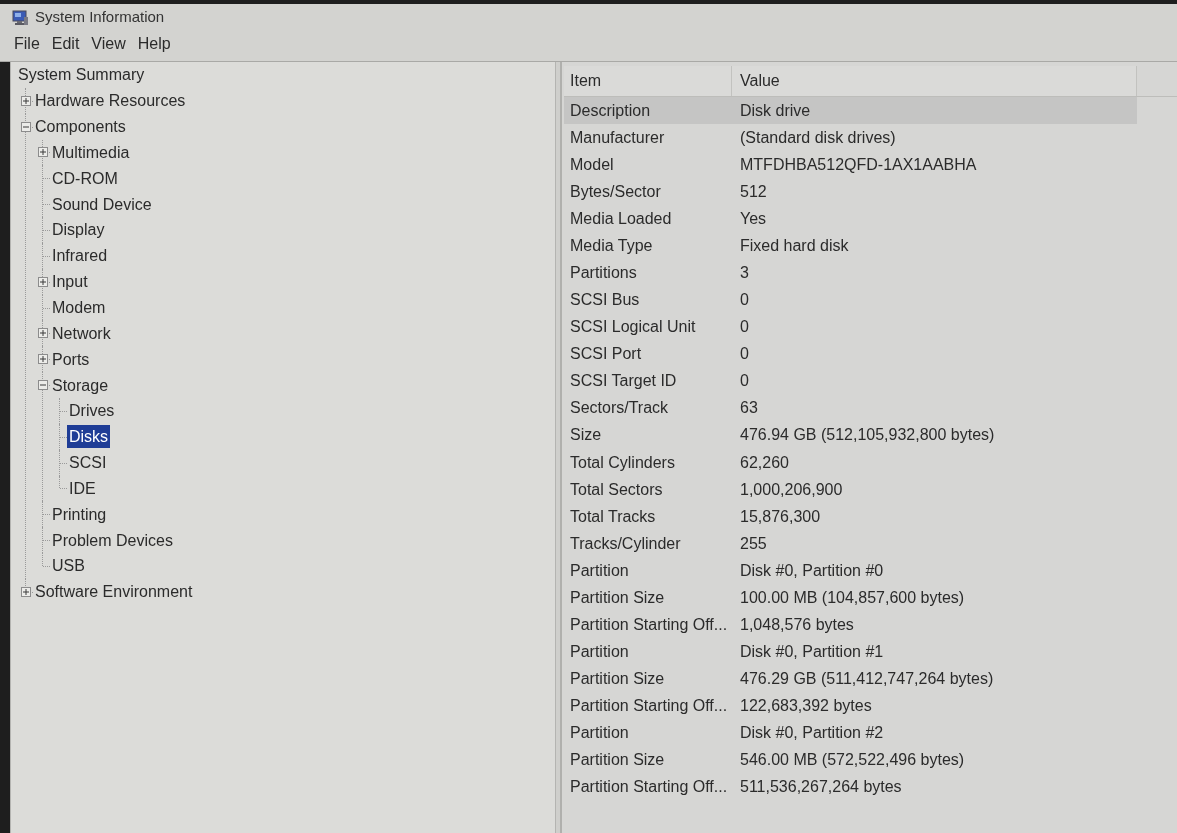  I want to click on table-row: Partition Disk #0, Partition #2, so click(850, 733).